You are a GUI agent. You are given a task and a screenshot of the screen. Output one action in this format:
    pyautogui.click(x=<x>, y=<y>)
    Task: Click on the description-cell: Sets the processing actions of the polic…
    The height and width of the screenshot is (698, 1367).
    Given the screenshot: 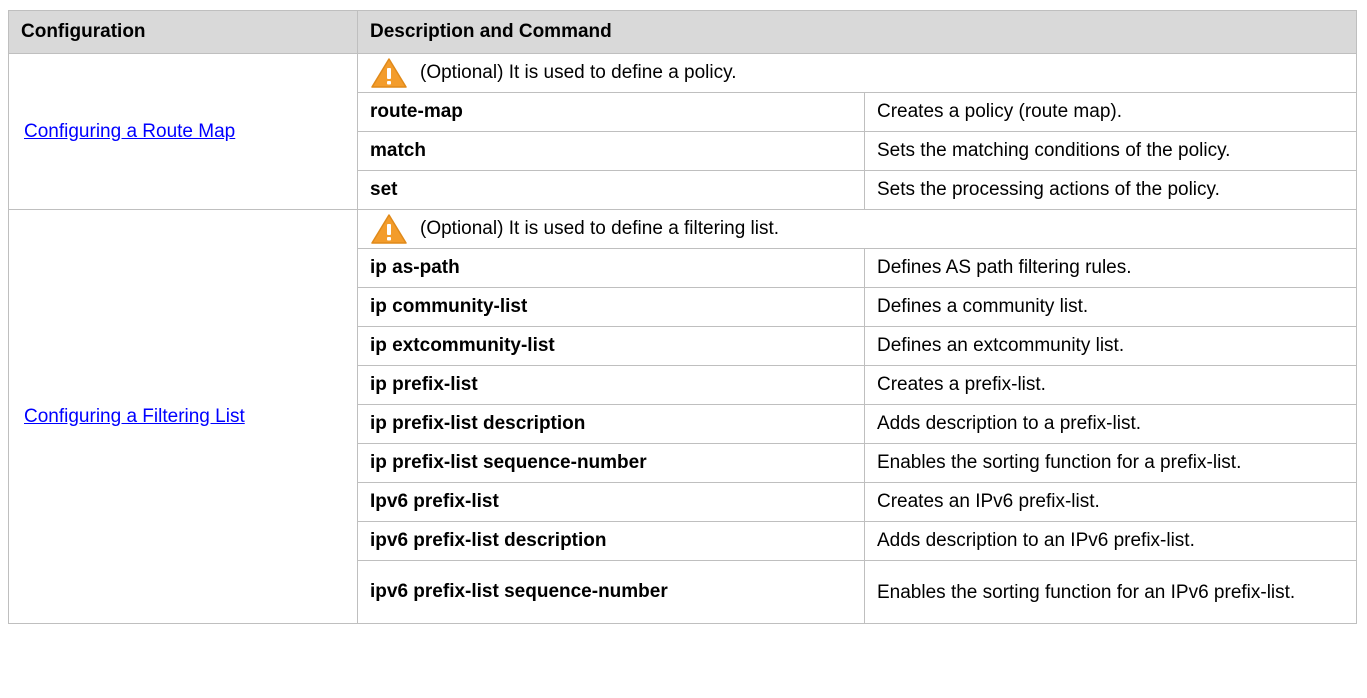 What is the action you would take?
    pyautogui.click(x=1110, y=190)
    